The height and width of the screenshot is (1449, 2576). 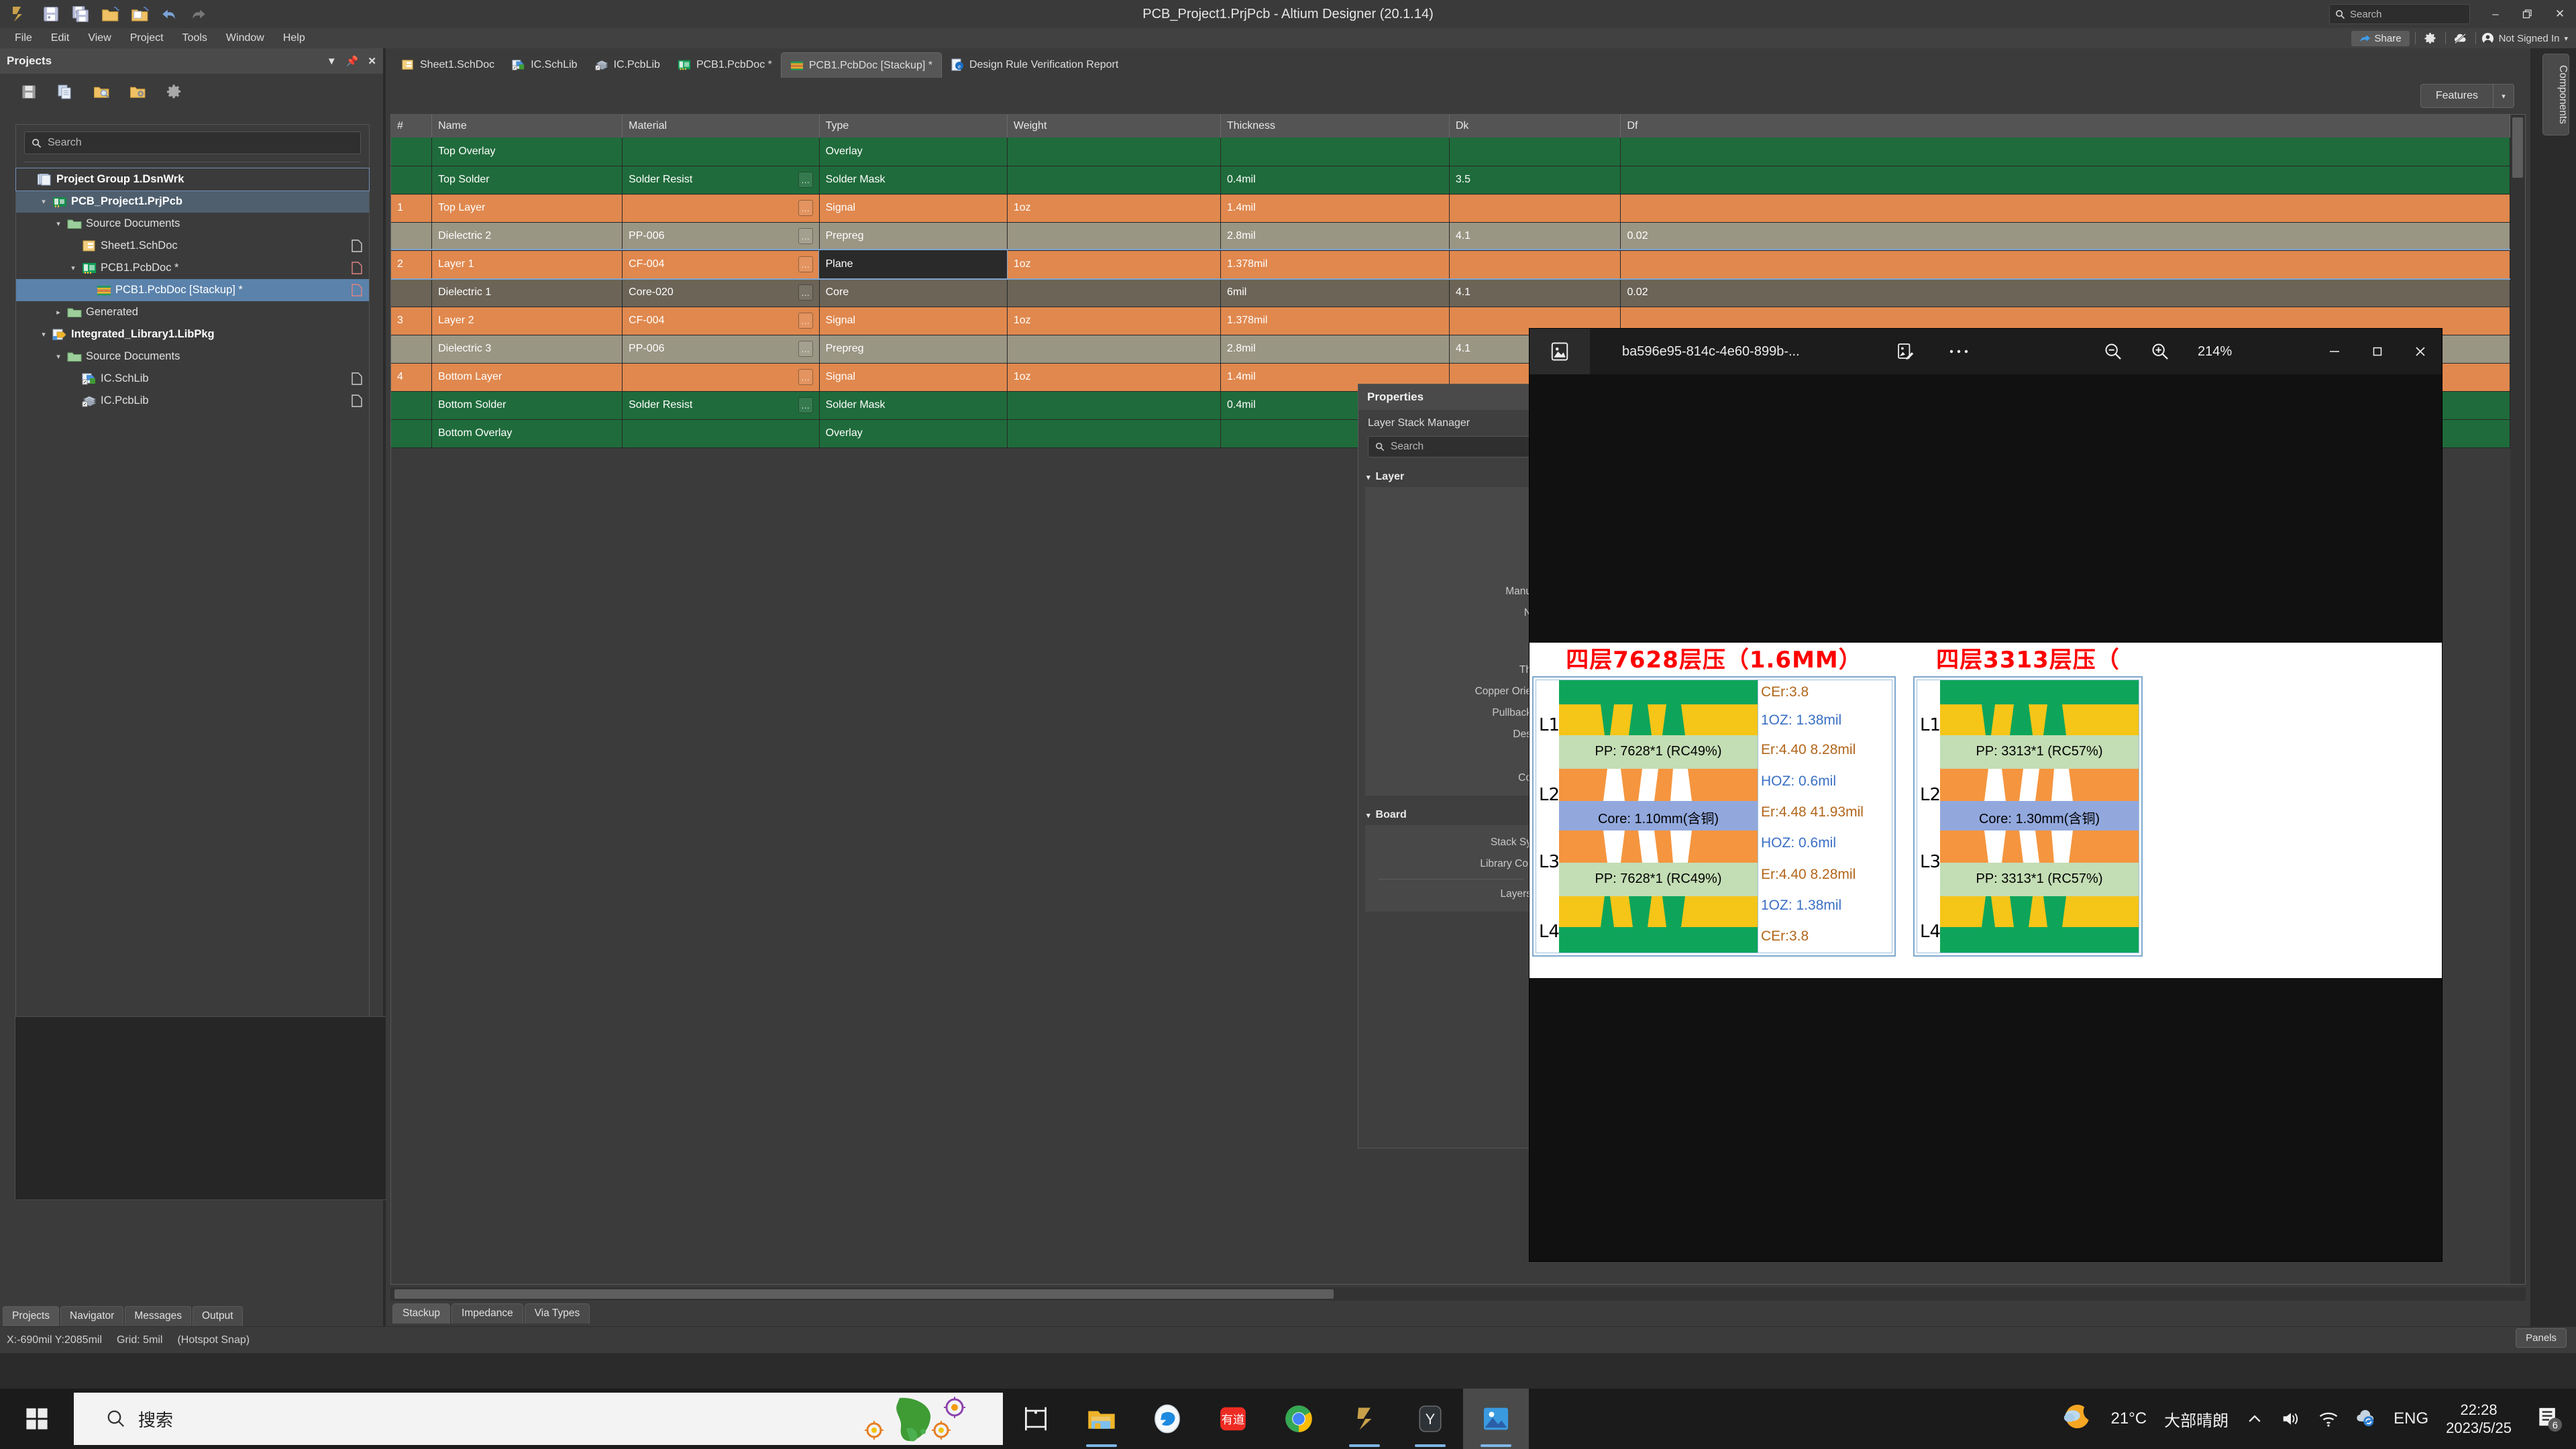 What do you see at coordinates (527, 236) in the screenshot?
I see `cell-layer-name: Dielectric 2` at bounding box center [527, 236].